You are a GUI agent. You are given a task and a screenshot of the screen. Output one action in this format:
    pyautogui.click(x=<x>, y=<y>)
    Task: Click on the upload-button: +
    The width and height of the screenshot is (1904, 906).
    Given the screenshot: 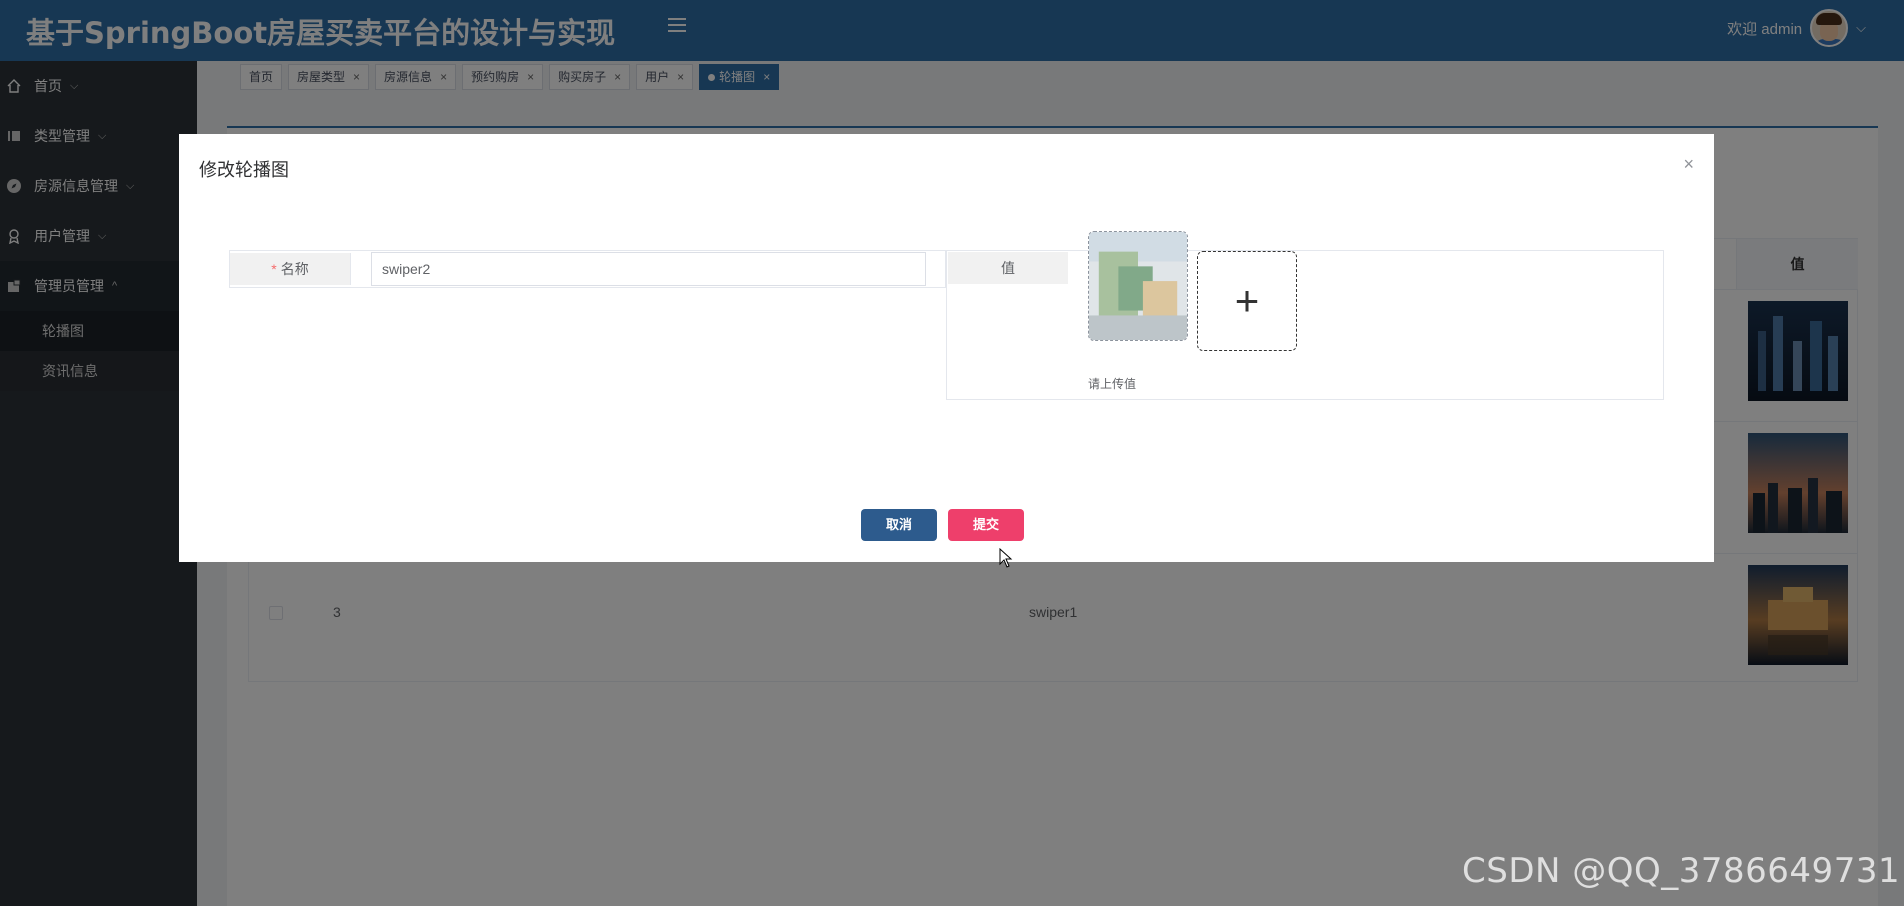 What is the action you would take?
    pyautogui.click(x=1247, y=301)
    